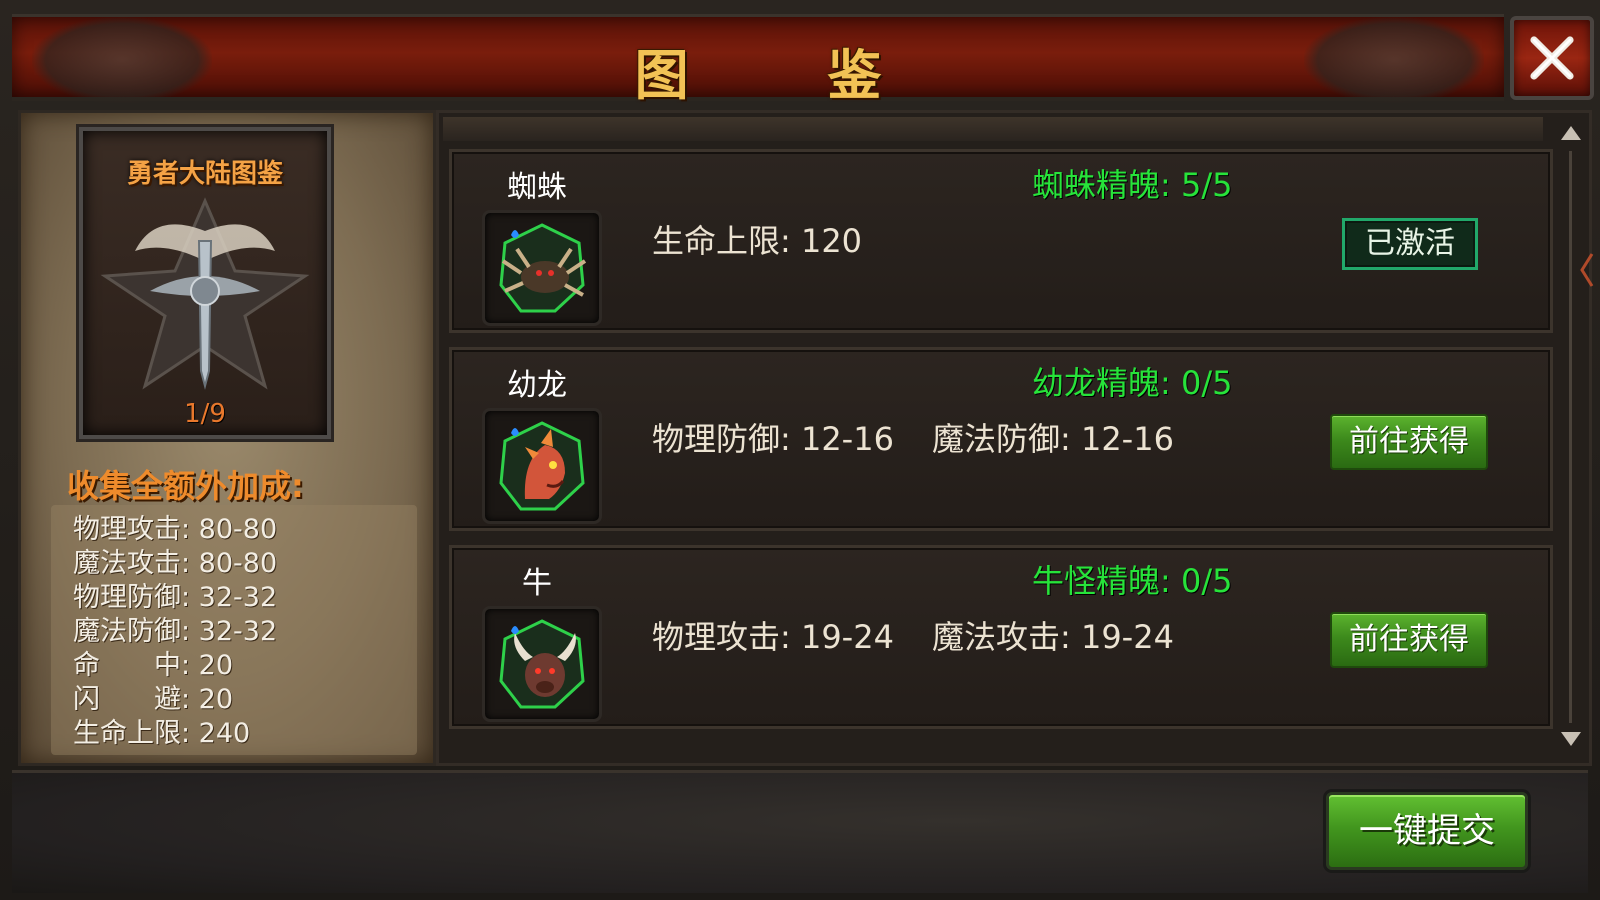 This screenshot has width=1600, height=900. Describe the element at coordinates (185, 486) in the screenshot. I see `bonus-title: 收集全额外加成:` at that location.